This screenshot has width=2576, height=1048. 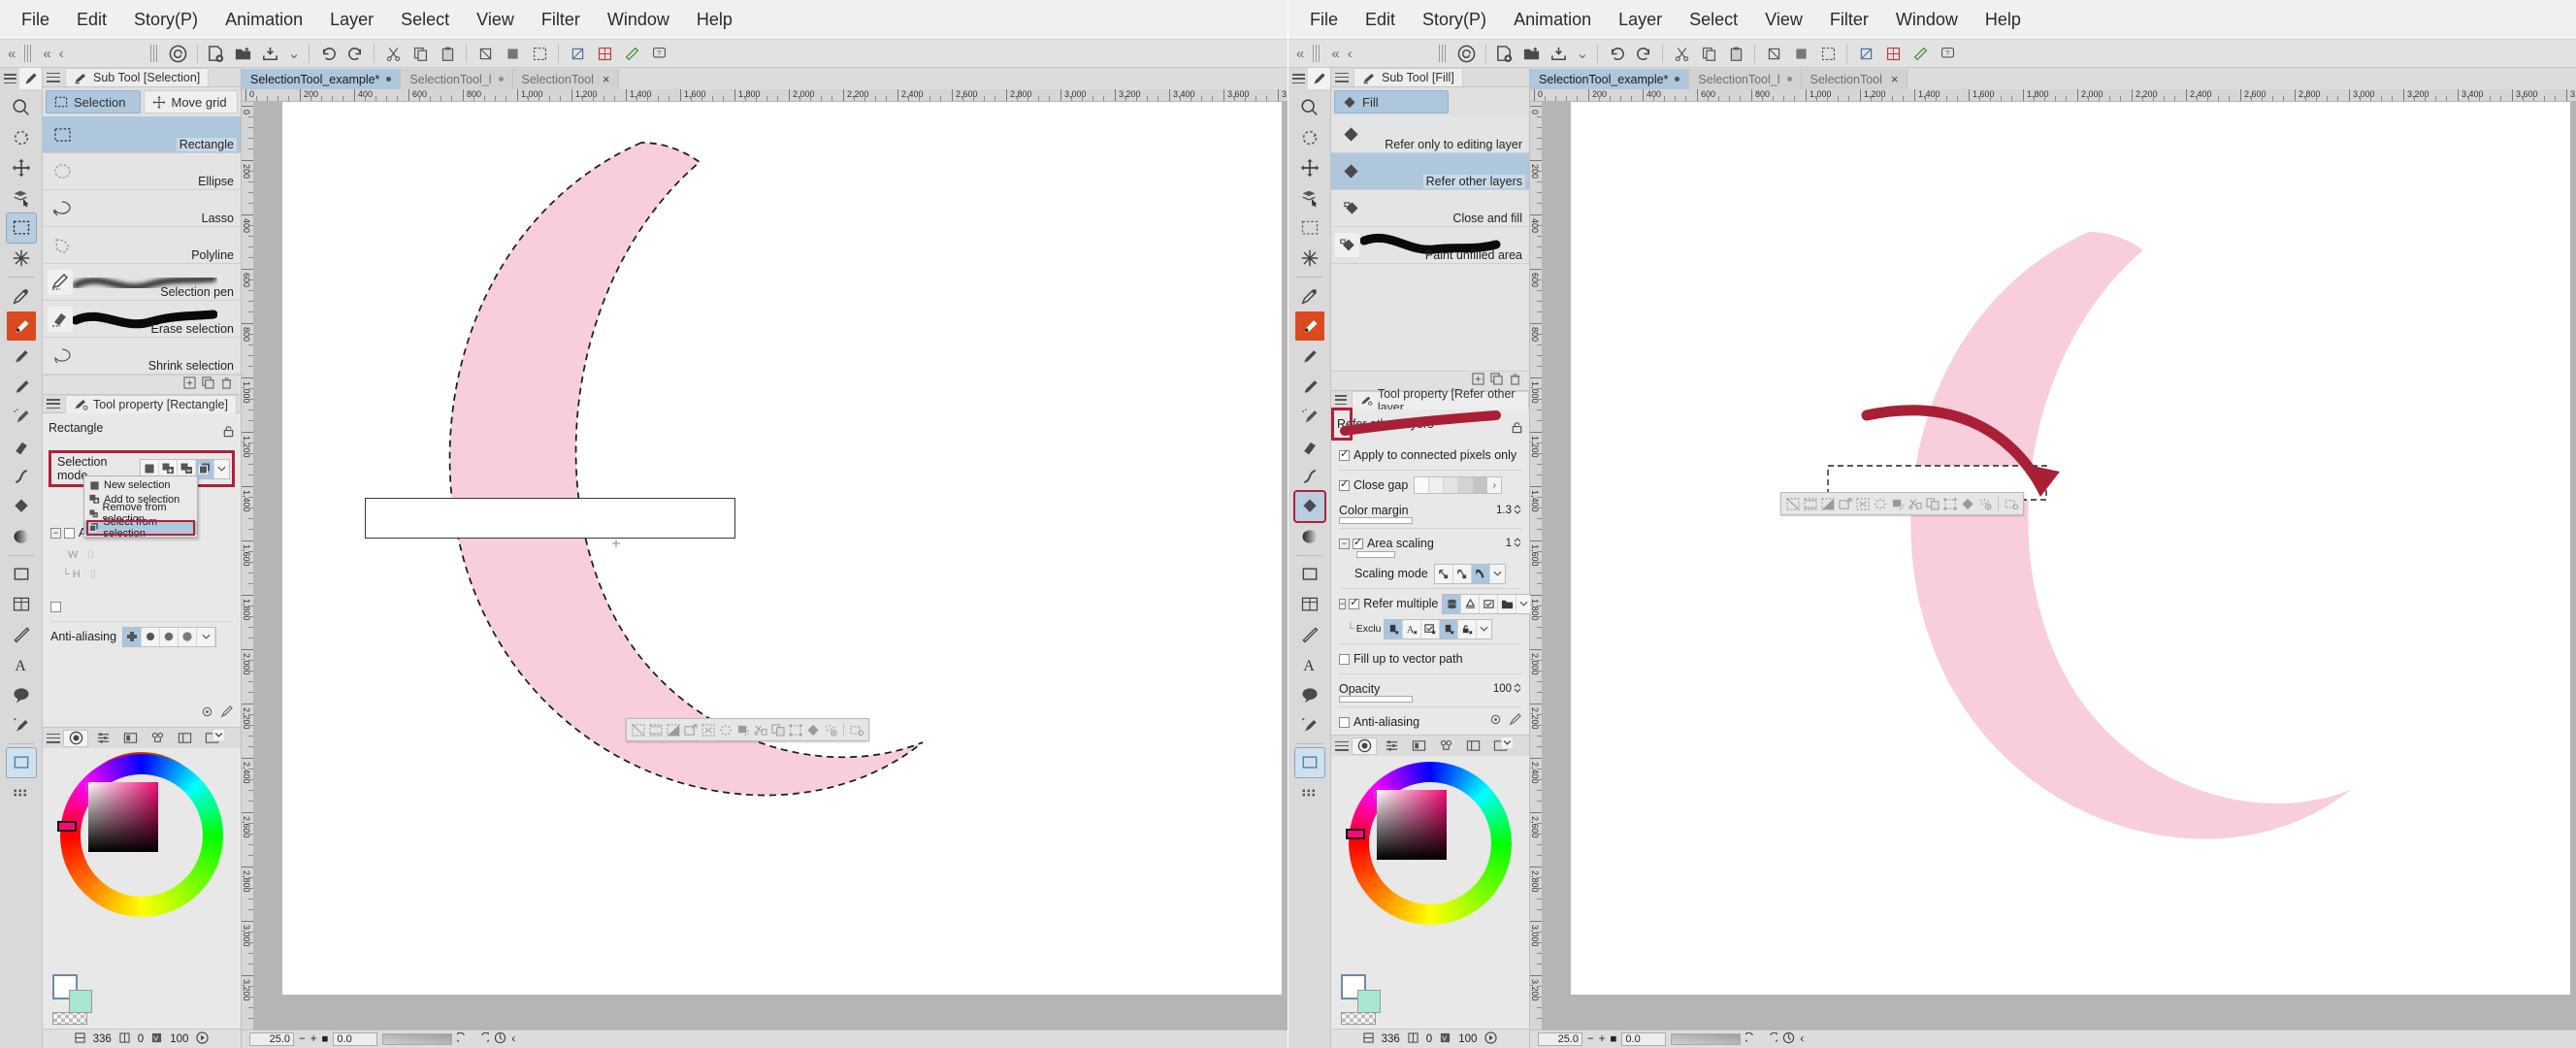 I want to click on undo-icon, so click(x=1617, y=53).